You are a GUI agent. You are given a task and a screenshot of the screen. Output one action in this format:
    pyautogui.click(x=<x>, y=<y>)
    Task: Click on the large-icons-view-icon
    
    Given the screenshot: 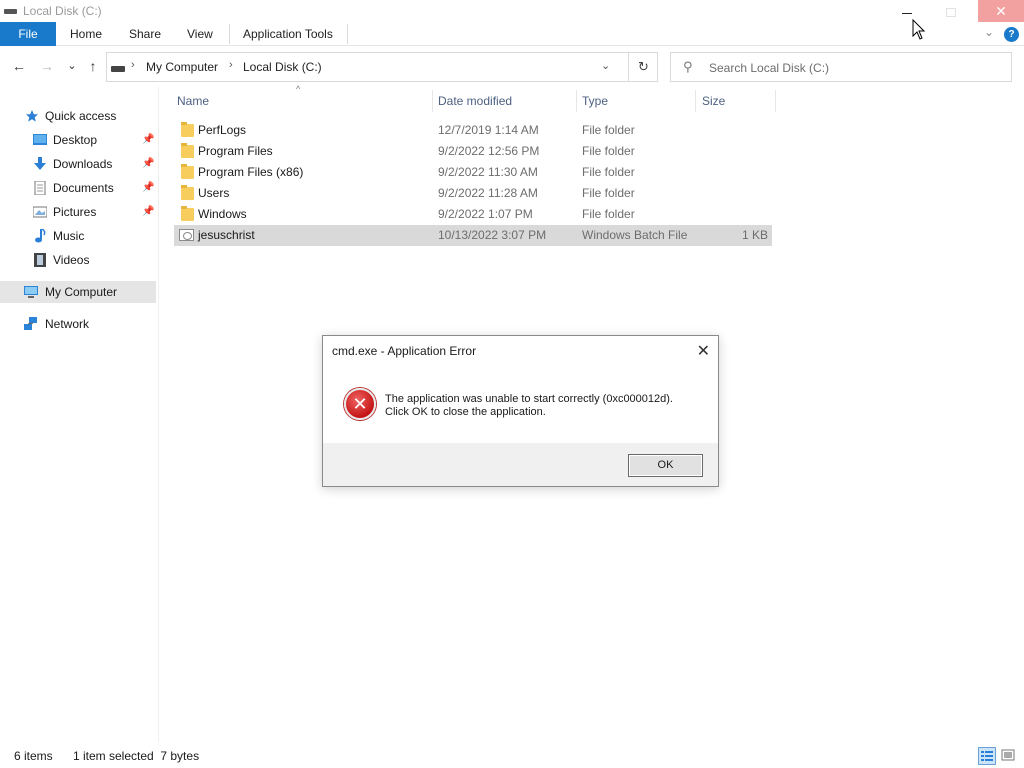 What is the action you would take?
    pyautogui.click(x=1008, y=755)
    